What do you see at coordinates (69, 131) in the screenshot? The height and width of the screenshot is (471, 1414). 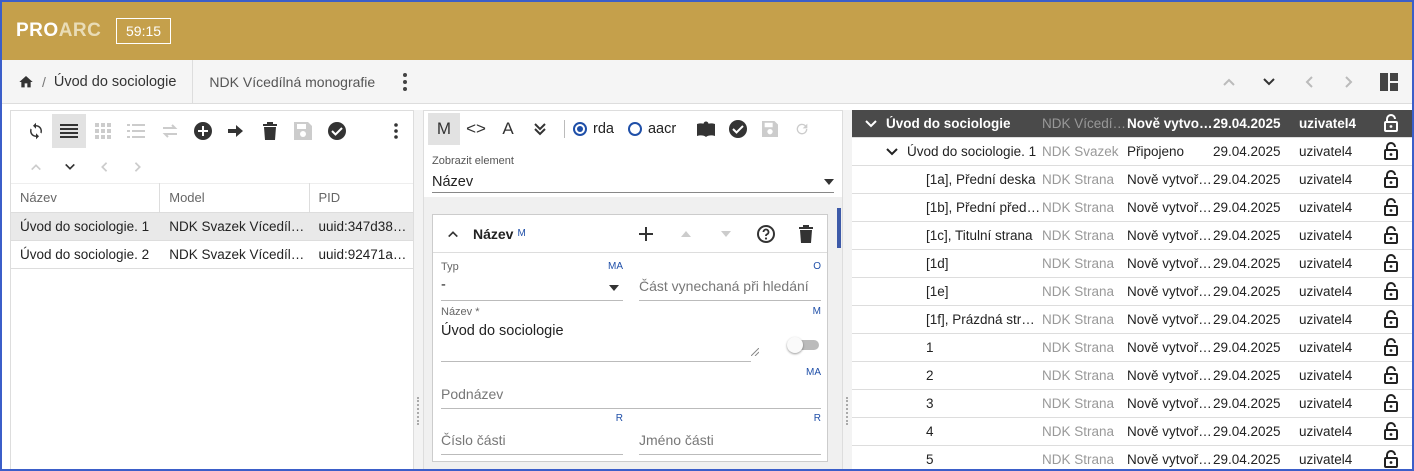 I see `list-view-icon` at bounding box center [69, 131].